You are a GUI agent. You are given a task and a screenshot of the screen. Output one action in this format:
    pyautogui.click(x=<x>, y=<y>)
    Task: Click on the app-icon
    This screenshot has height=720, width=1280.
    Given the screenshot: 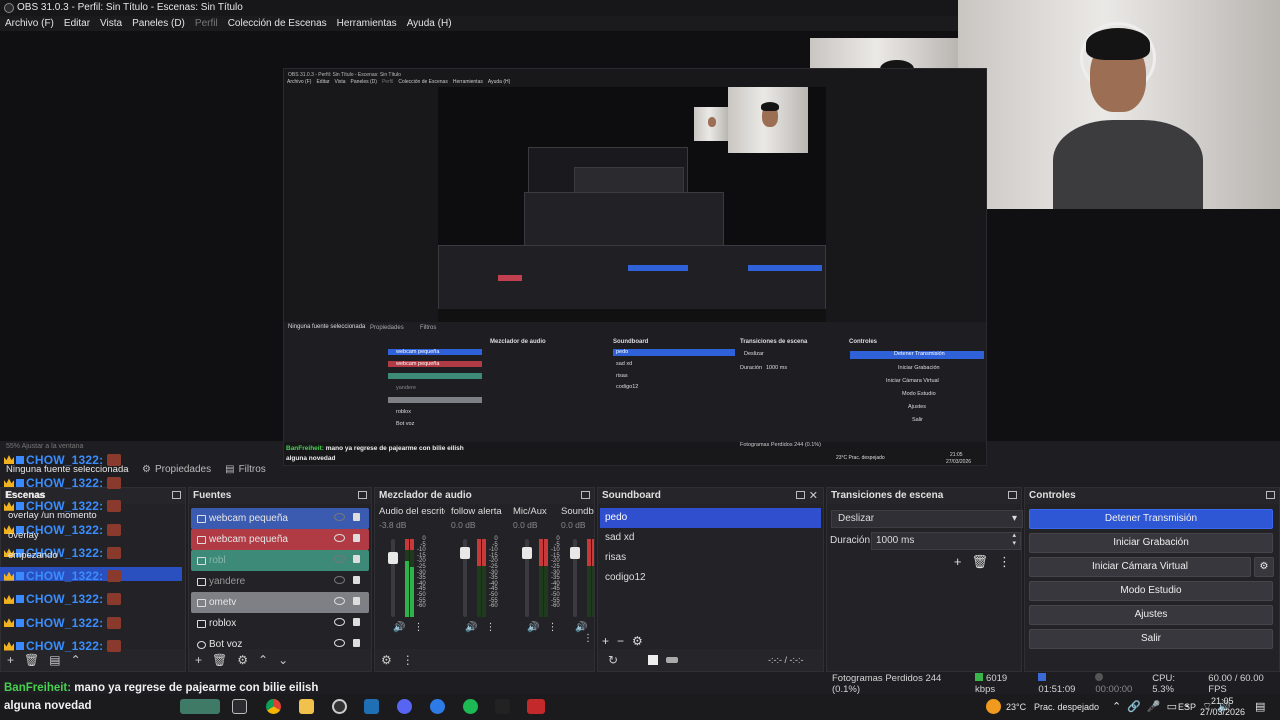 What is the action you would take?
    pyautogui.click(x=437, y=706)
    